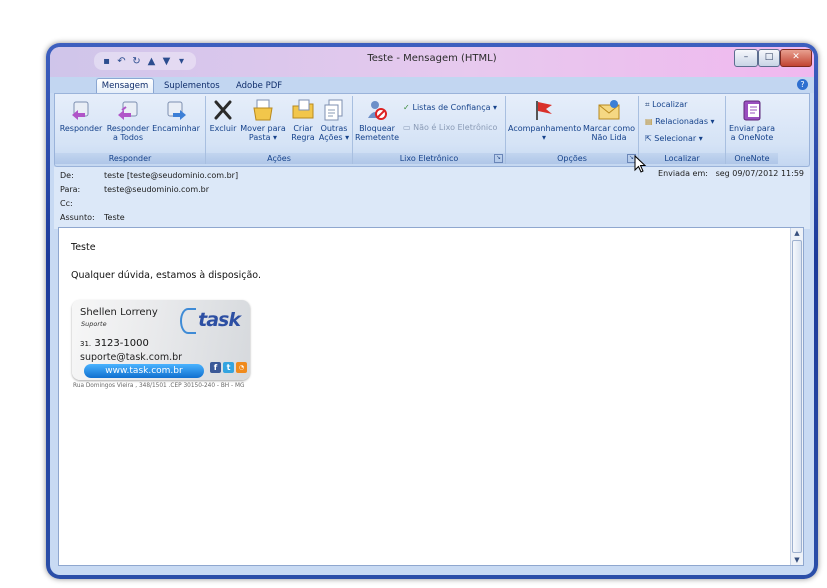  What do you see at coordinates (377, 110) in the screenshot?
I see `block-sender-icon` at bounding box center [377, 110].